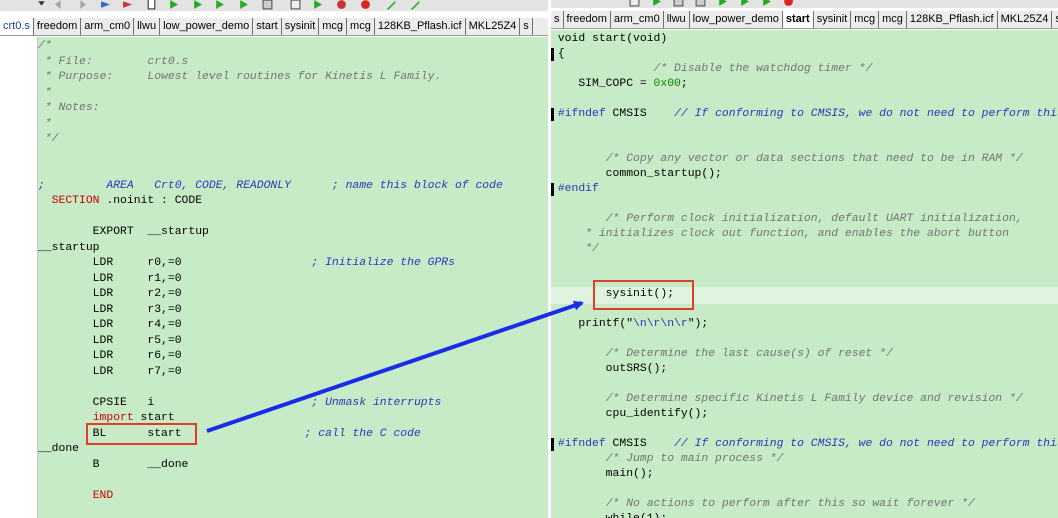  I want to click on code-token: */, so click(48, 139).